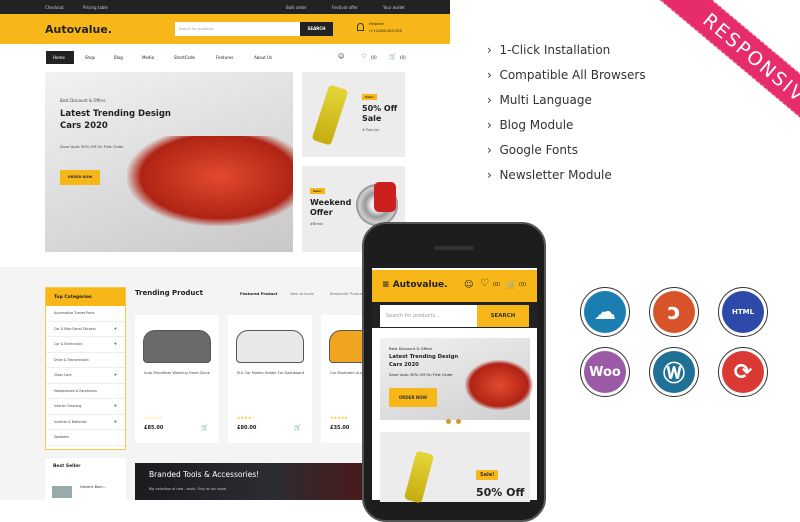 Image resolution: width=800 pixels, height=522 pixels. What do you see at coordinates (353, 114) in the screenshot?
I see `promo-card-sale: Sale! 50% Off Sale # Popular` at bounding box center [353, 114].